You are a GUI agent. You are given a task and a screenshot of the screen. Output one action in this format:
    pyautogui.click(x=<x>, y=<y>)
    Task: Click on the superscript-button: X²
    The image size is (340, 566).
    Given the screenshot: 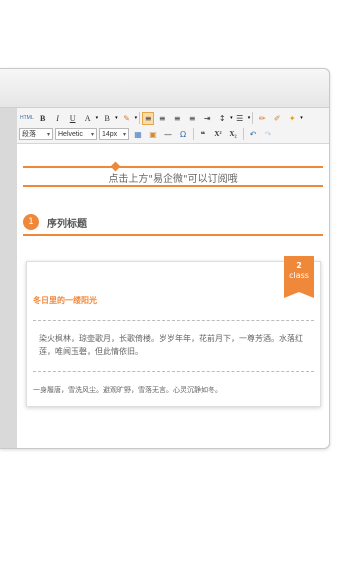 What is the action you would take?
    pyautogui.click(x=218, y=134)
    